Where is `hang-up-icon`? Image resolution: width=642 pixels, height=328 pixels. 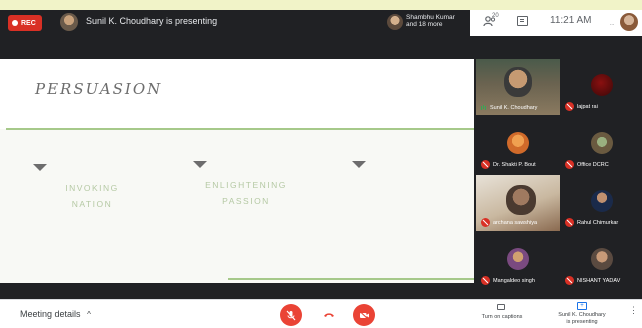 hang-up-icon is located at coordinates (329, 315).